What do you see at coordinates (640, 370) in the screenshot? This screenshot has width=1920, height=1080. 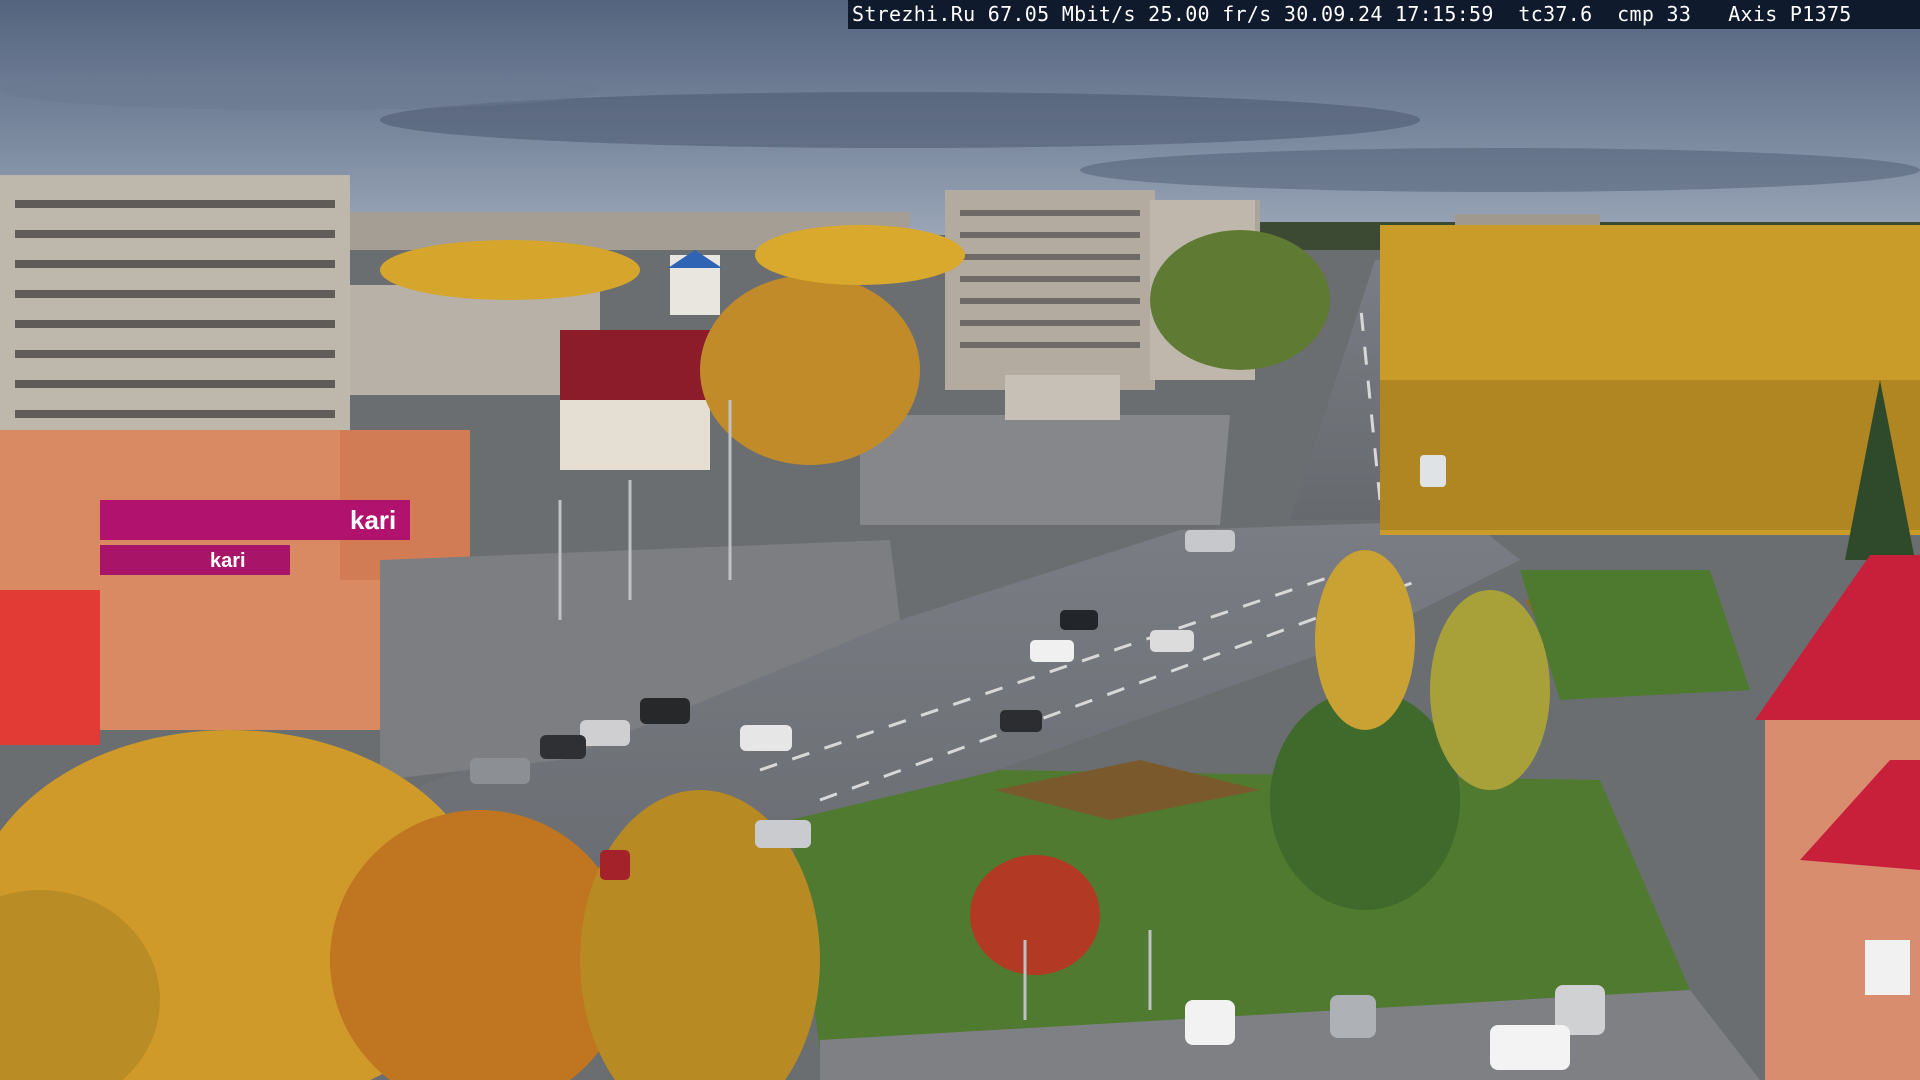 I see `red-roof-building` at bounding box center [640, 370].